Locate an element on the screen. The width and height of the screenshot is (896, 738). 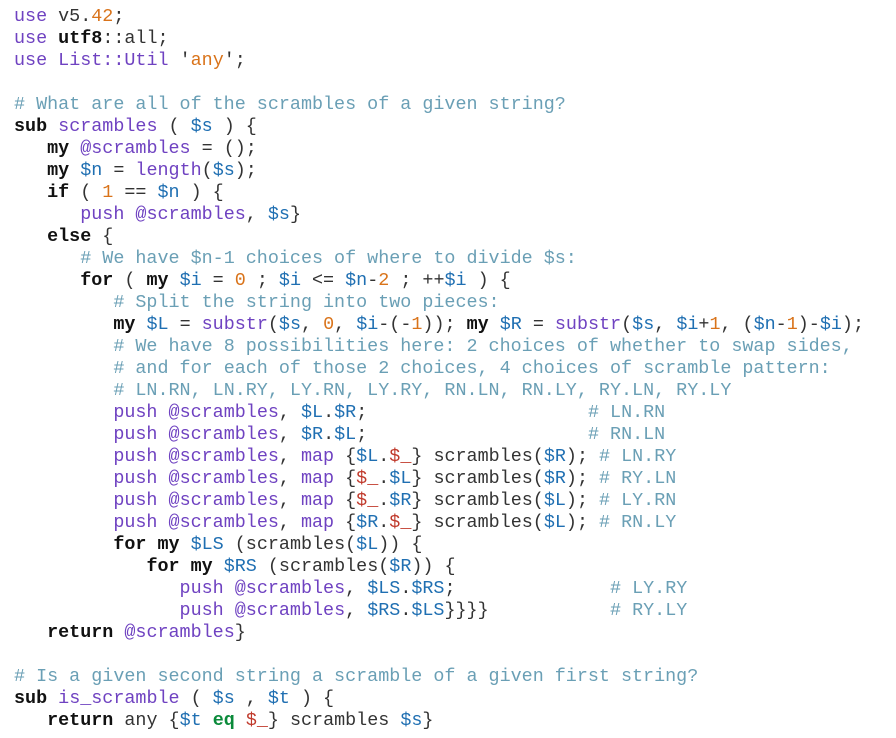
code-token-special-var: $_ is located at coordinates (256, 720).